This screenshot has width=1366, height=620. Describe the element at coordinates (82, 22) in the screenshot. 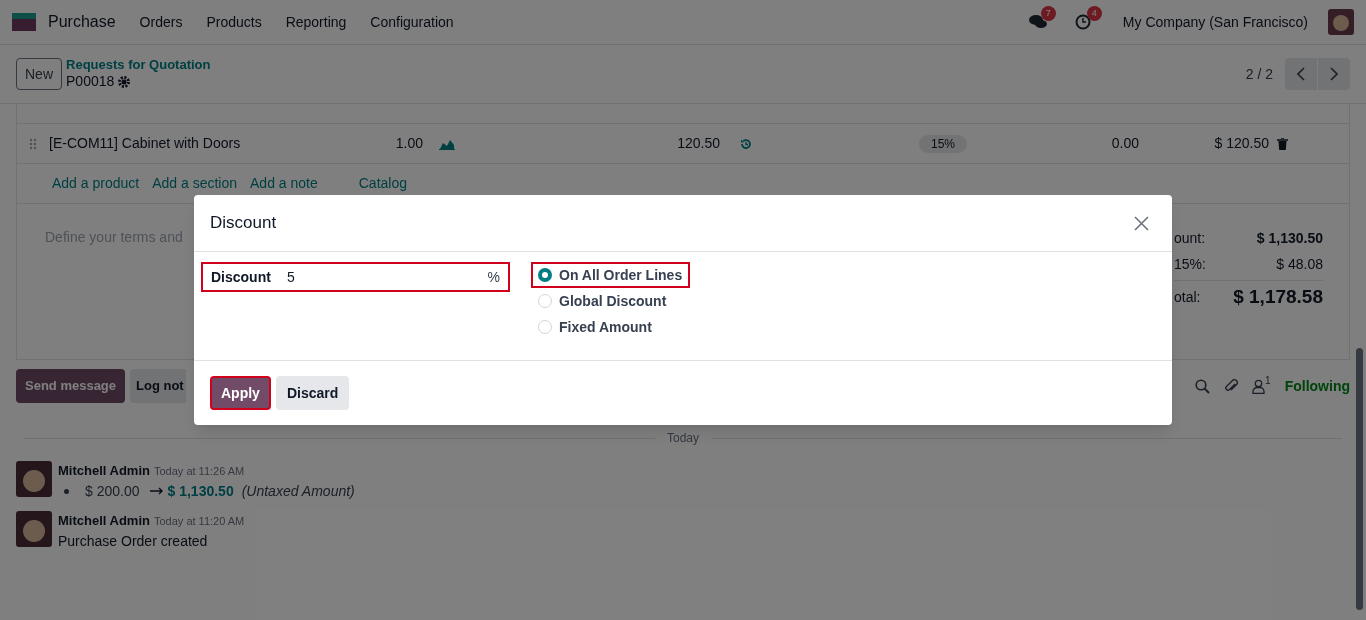

I see `app-name: Purchase` at that location.